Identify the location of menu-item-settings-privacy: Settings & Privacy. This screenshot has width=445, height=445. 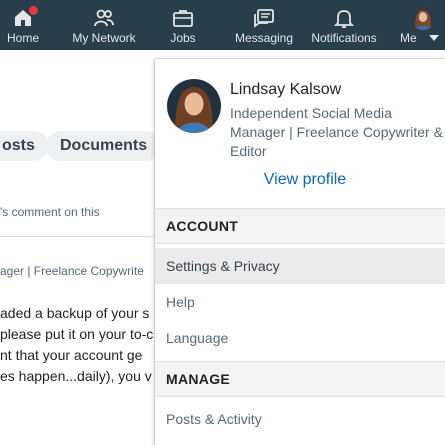
(300, 266).